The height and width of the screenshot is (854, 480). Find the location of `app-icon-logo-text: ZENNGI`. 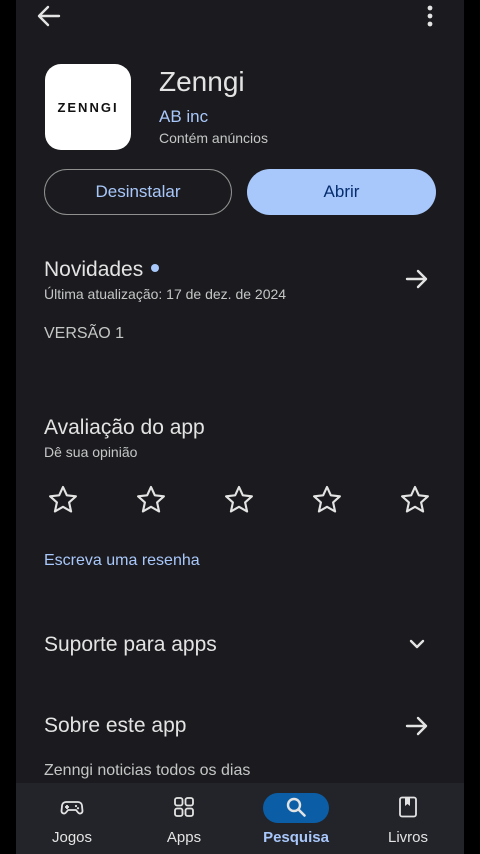

app-icon-logo-text: ZENNGI is located at coordinates (88, 107).